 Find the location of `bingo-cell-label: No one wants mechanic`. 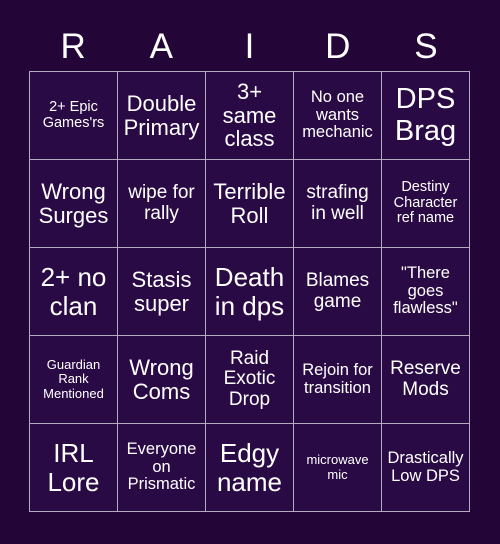

bingo-cell-label: No one wants mechanic is located at coordinates (337, 114).